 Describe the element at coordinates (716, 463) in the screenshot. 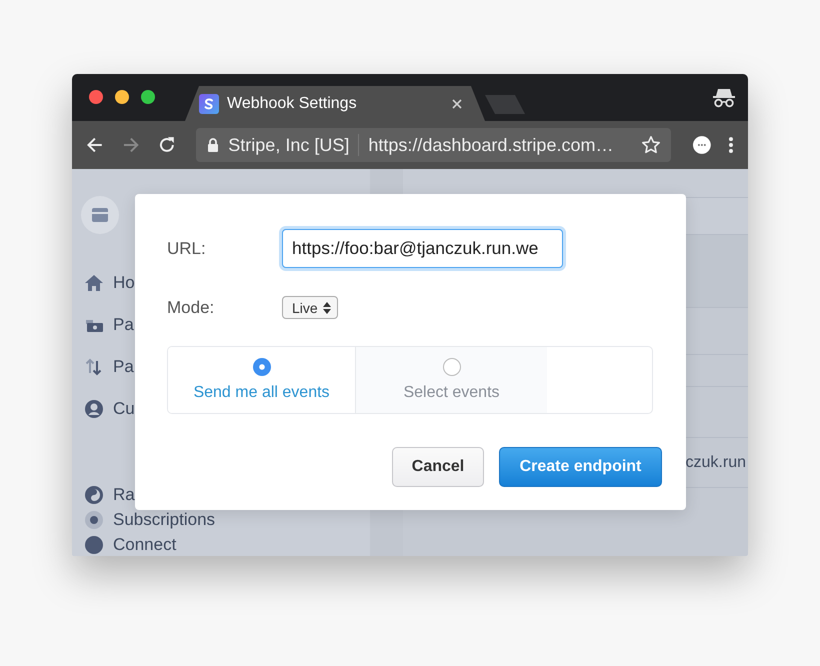

I see `table-cell-text: czuk.run` at that location.